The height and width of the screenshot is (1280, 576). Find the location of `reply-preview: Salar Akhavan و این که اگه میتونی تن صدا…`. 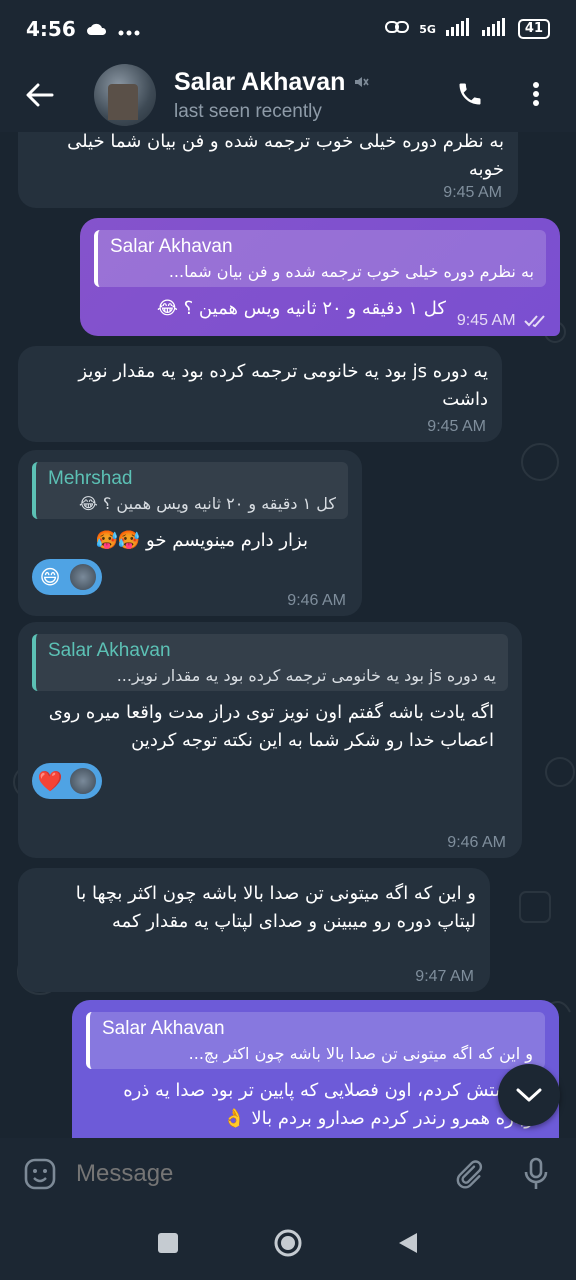

reply-preview: Salar Akhavan و این که اگه میتونی تن صدا… is located at coordinates (315, 1040).